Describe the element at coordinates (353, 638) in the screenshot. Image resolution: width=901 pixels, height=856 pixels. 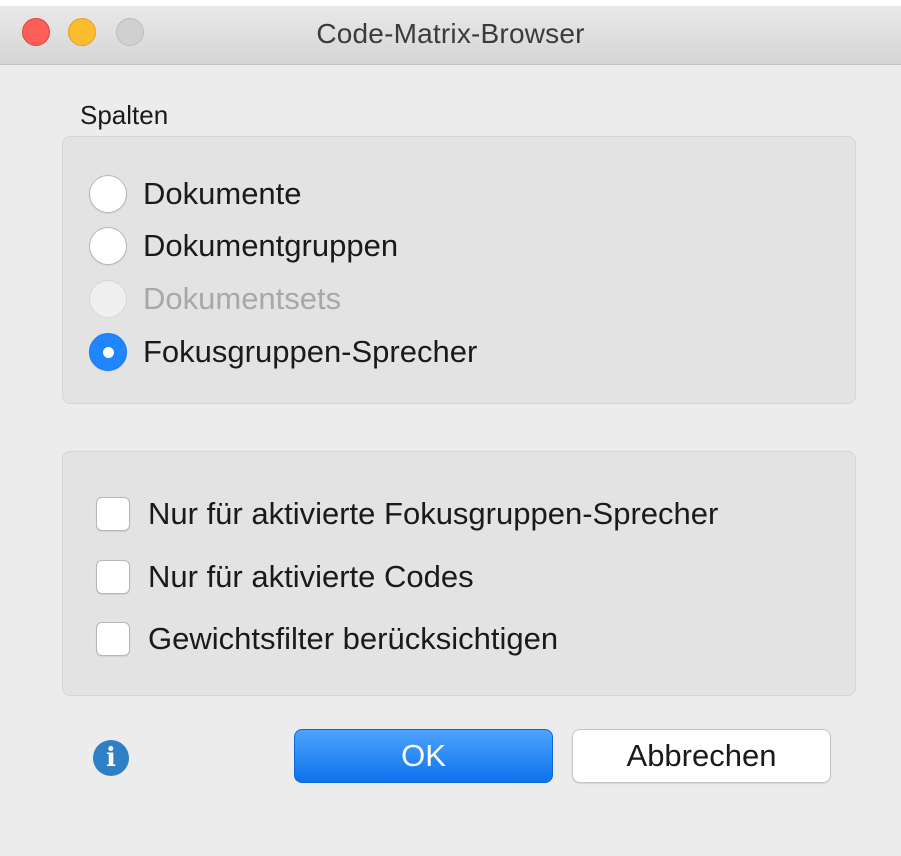
I see `checkbox-label: Gewichtsfilter berücksichtigen` at that location.